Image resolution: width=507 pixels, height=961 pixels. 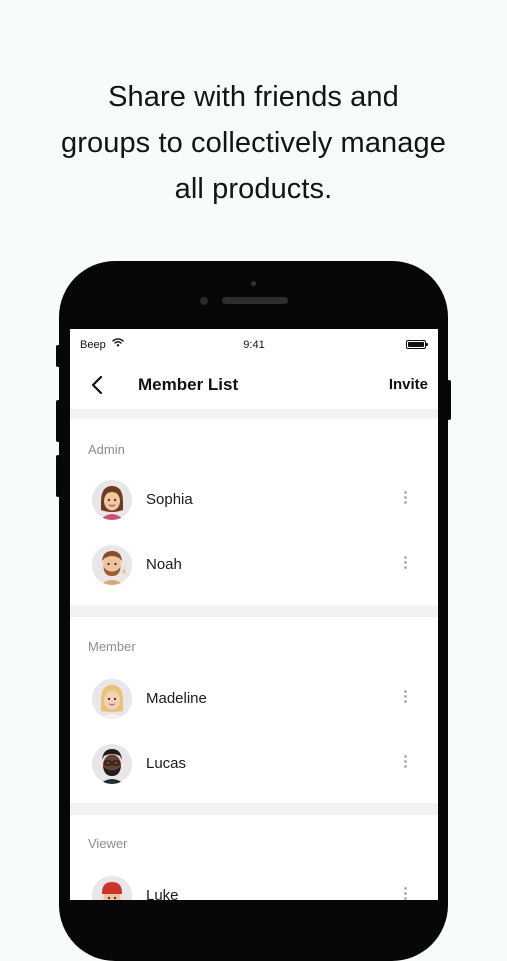 What do you see at coordinates (254, 385) in the screenshot?
I see `navigation-bar: Member List Invite` at bounding box center [254, 385].